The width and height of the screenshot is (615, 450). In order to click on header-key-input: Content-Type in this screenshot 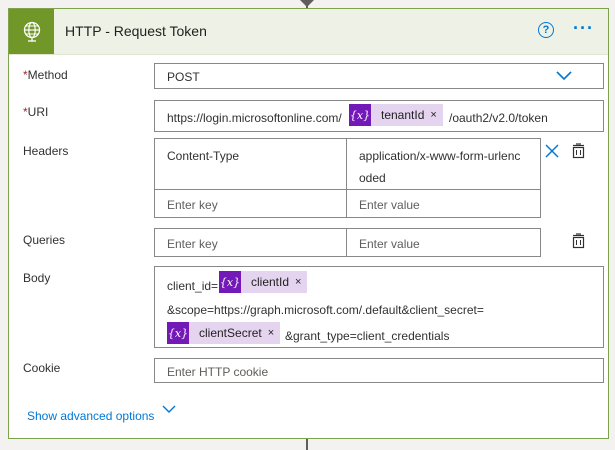, I will do `click(250, 164)`.